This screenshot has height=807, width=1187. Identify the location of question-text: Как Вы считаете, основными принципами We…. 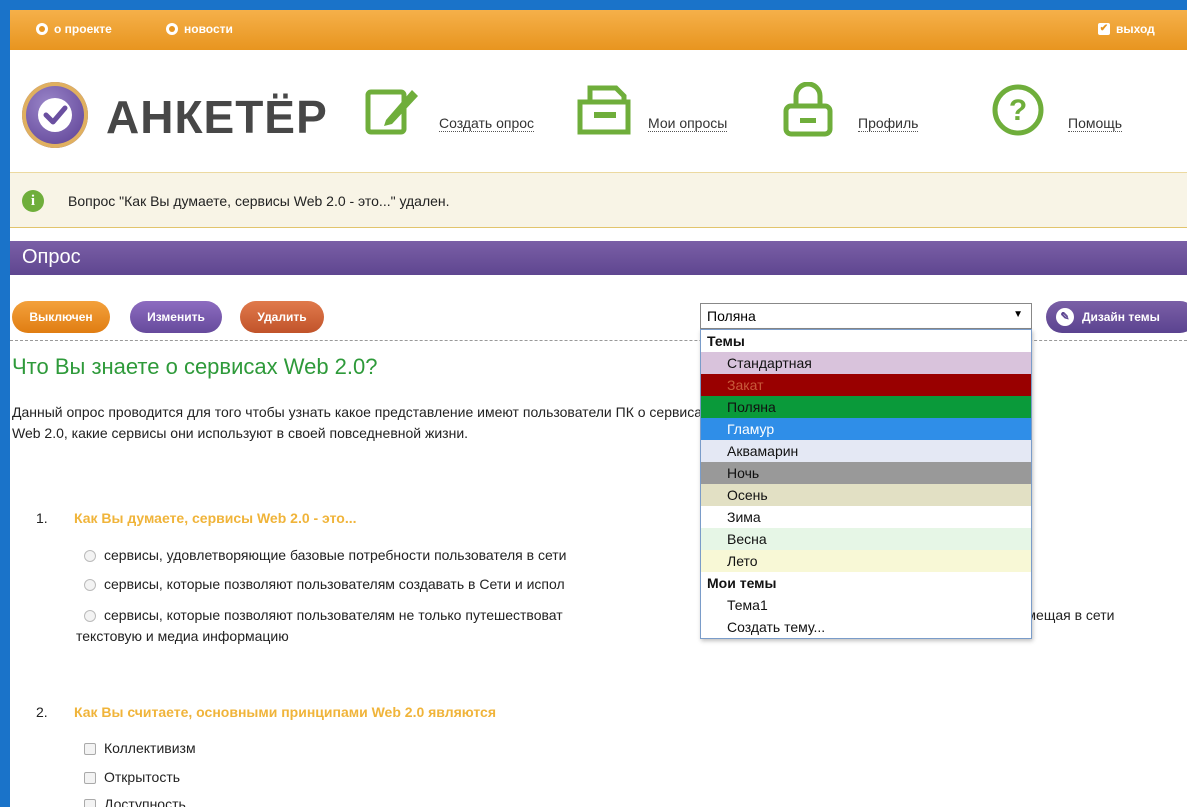
(285, 712).